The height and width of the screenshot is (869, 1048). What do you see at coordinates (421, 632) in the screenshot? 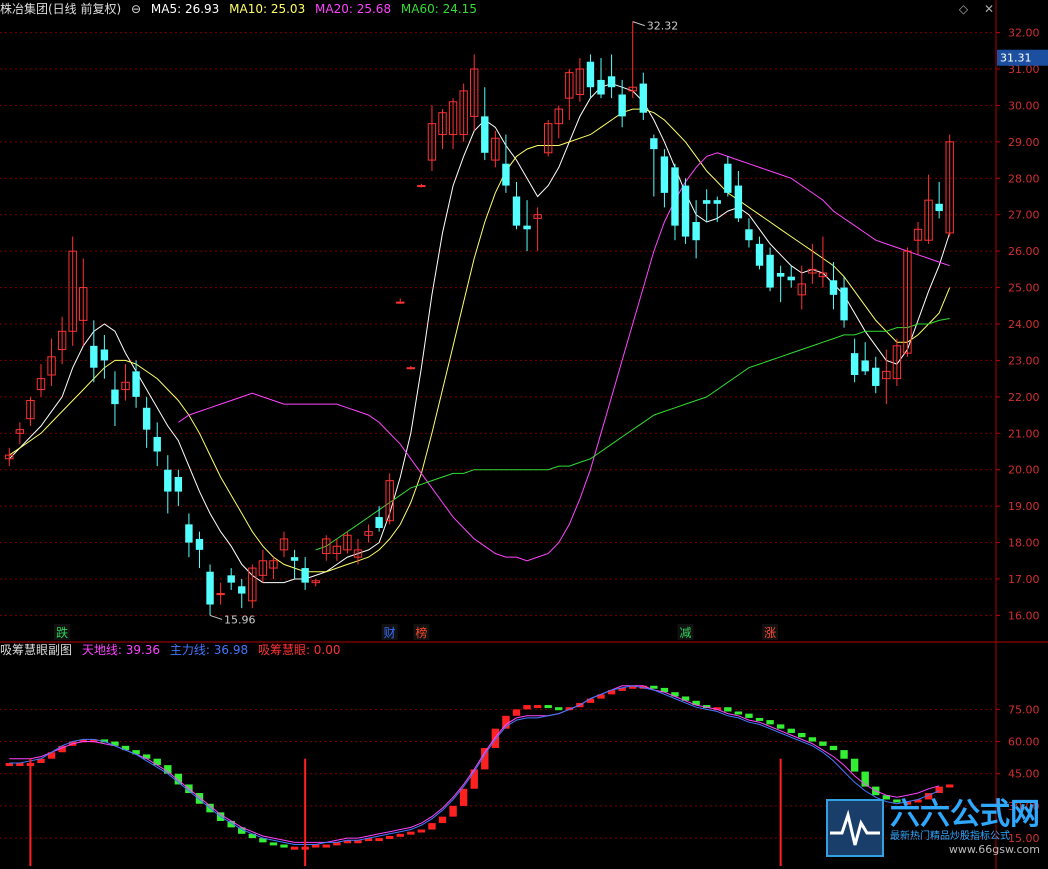
I see `event-marker-2: 榜` at bounding box center [421, 632].